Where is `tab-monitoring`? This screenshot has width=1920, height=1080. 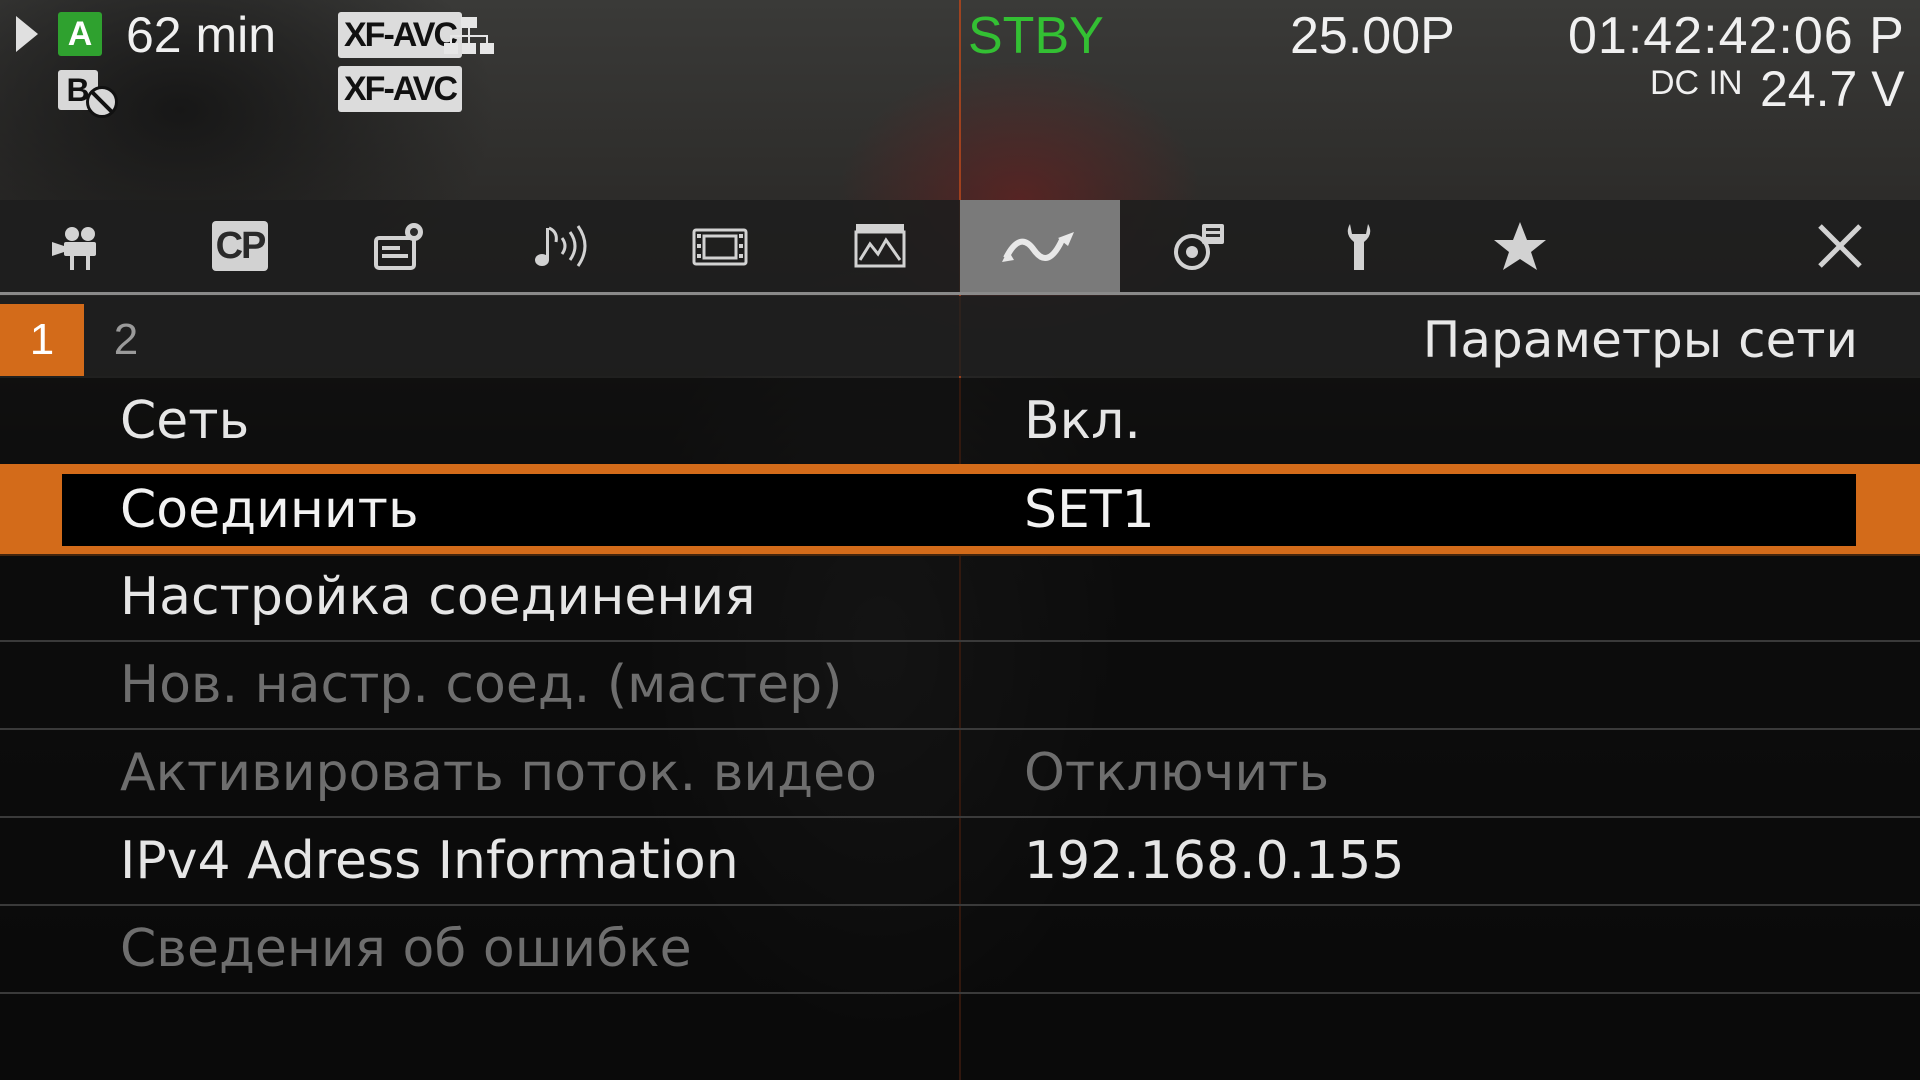
tab-monitoring is located at coordinates (720, 246).